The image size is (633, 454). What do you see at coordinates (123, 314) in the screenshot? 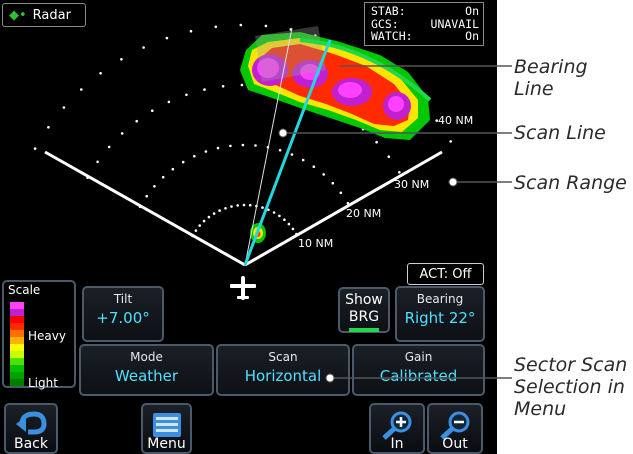
I see `tilt-button: Tilt +7.00°` at bounding box center [123, 314].